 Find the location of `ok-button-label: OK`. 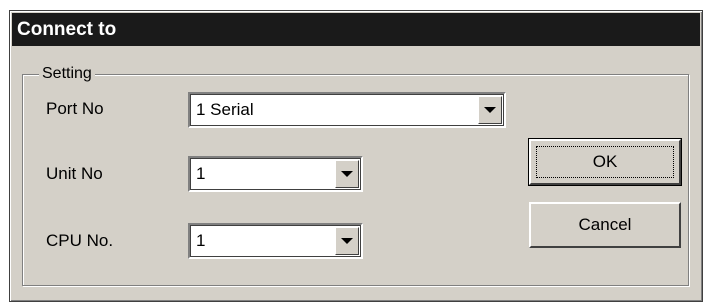

ok-button-label: OK is located at coordinates (605, 161).